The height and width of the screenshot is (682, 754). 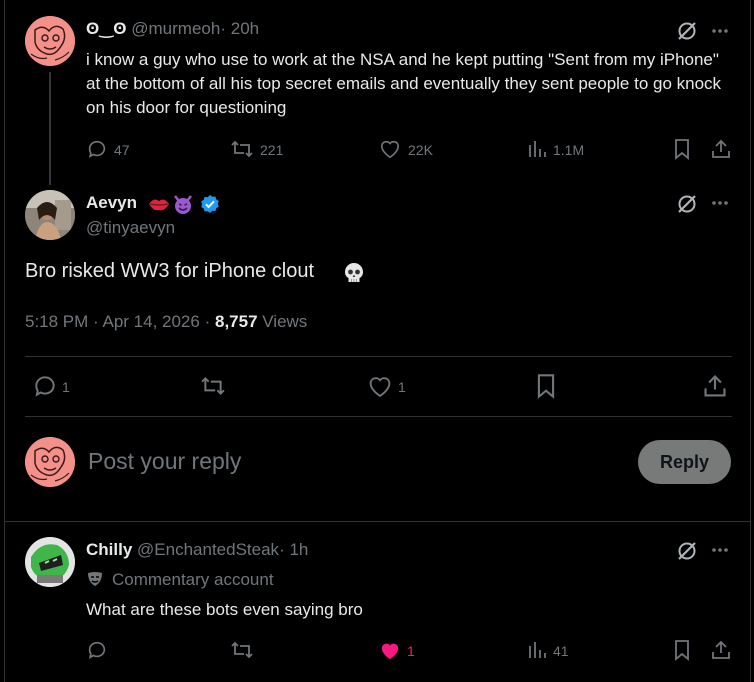 I want to click on thread-line, so click(x=50, y=128).